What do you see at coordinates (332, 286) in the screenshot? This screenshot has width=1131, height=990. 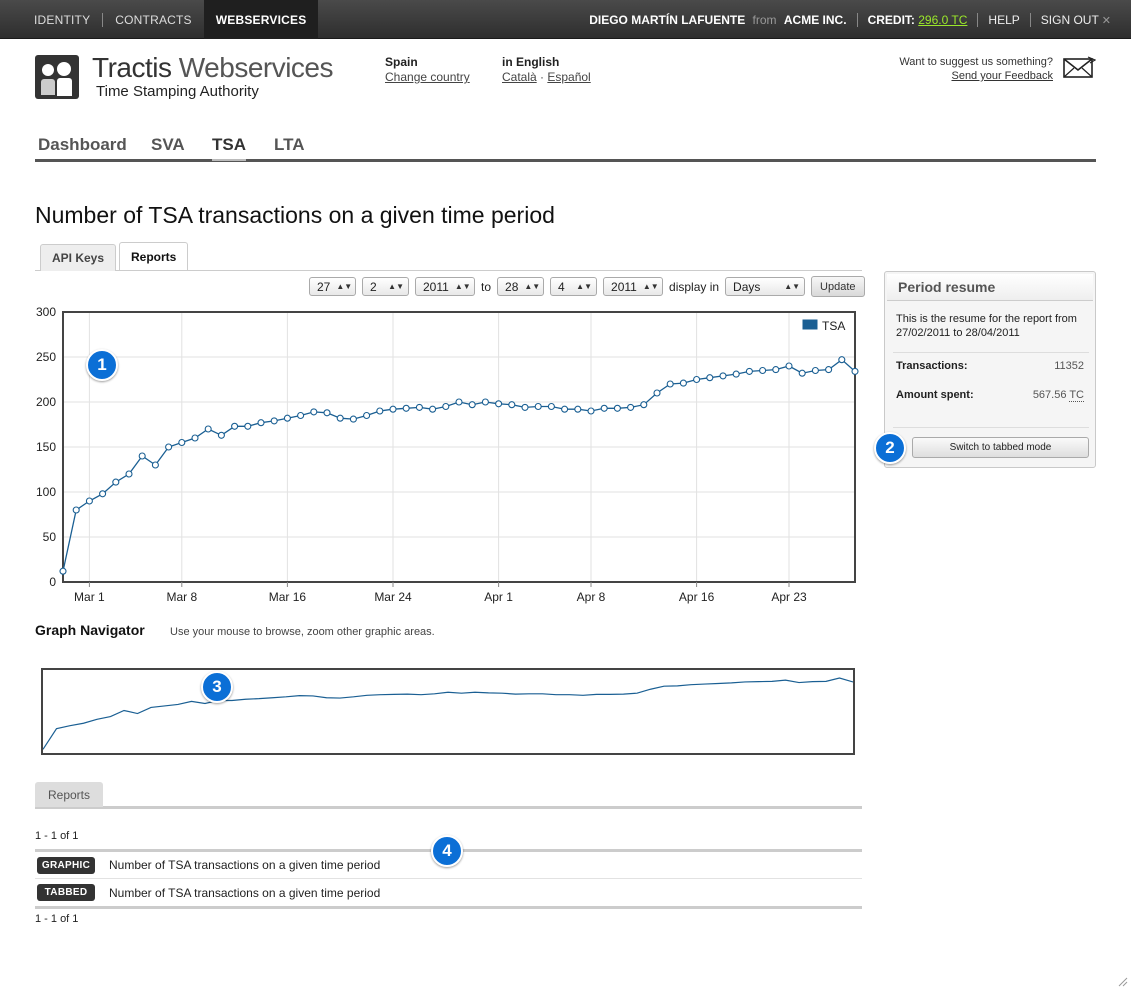 I see `from-day-select: 27 ▲▼` at bounding box center [332, 286].